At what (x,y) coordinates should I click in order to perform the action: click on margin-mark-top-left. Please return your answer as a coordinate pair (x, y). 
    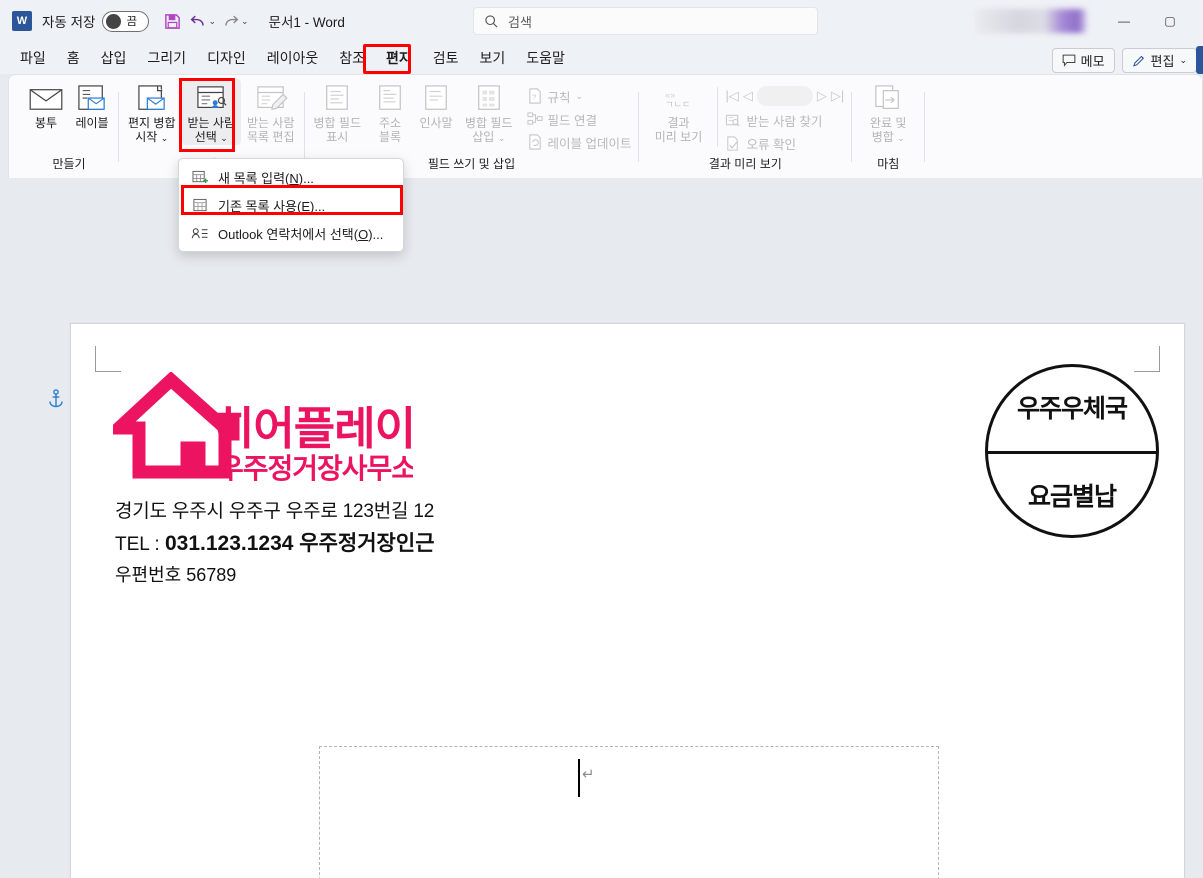
    Looking at the image, I should click on (108, 359).